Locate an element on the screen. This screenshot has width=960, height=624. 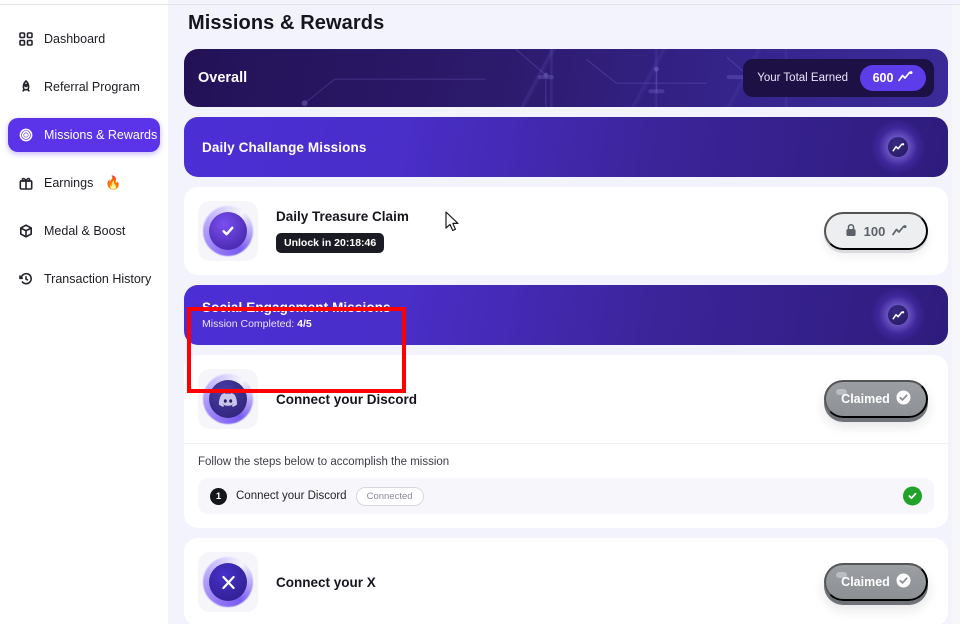
sidebar-item-label: Earnings is located at coordinates (69, 183).